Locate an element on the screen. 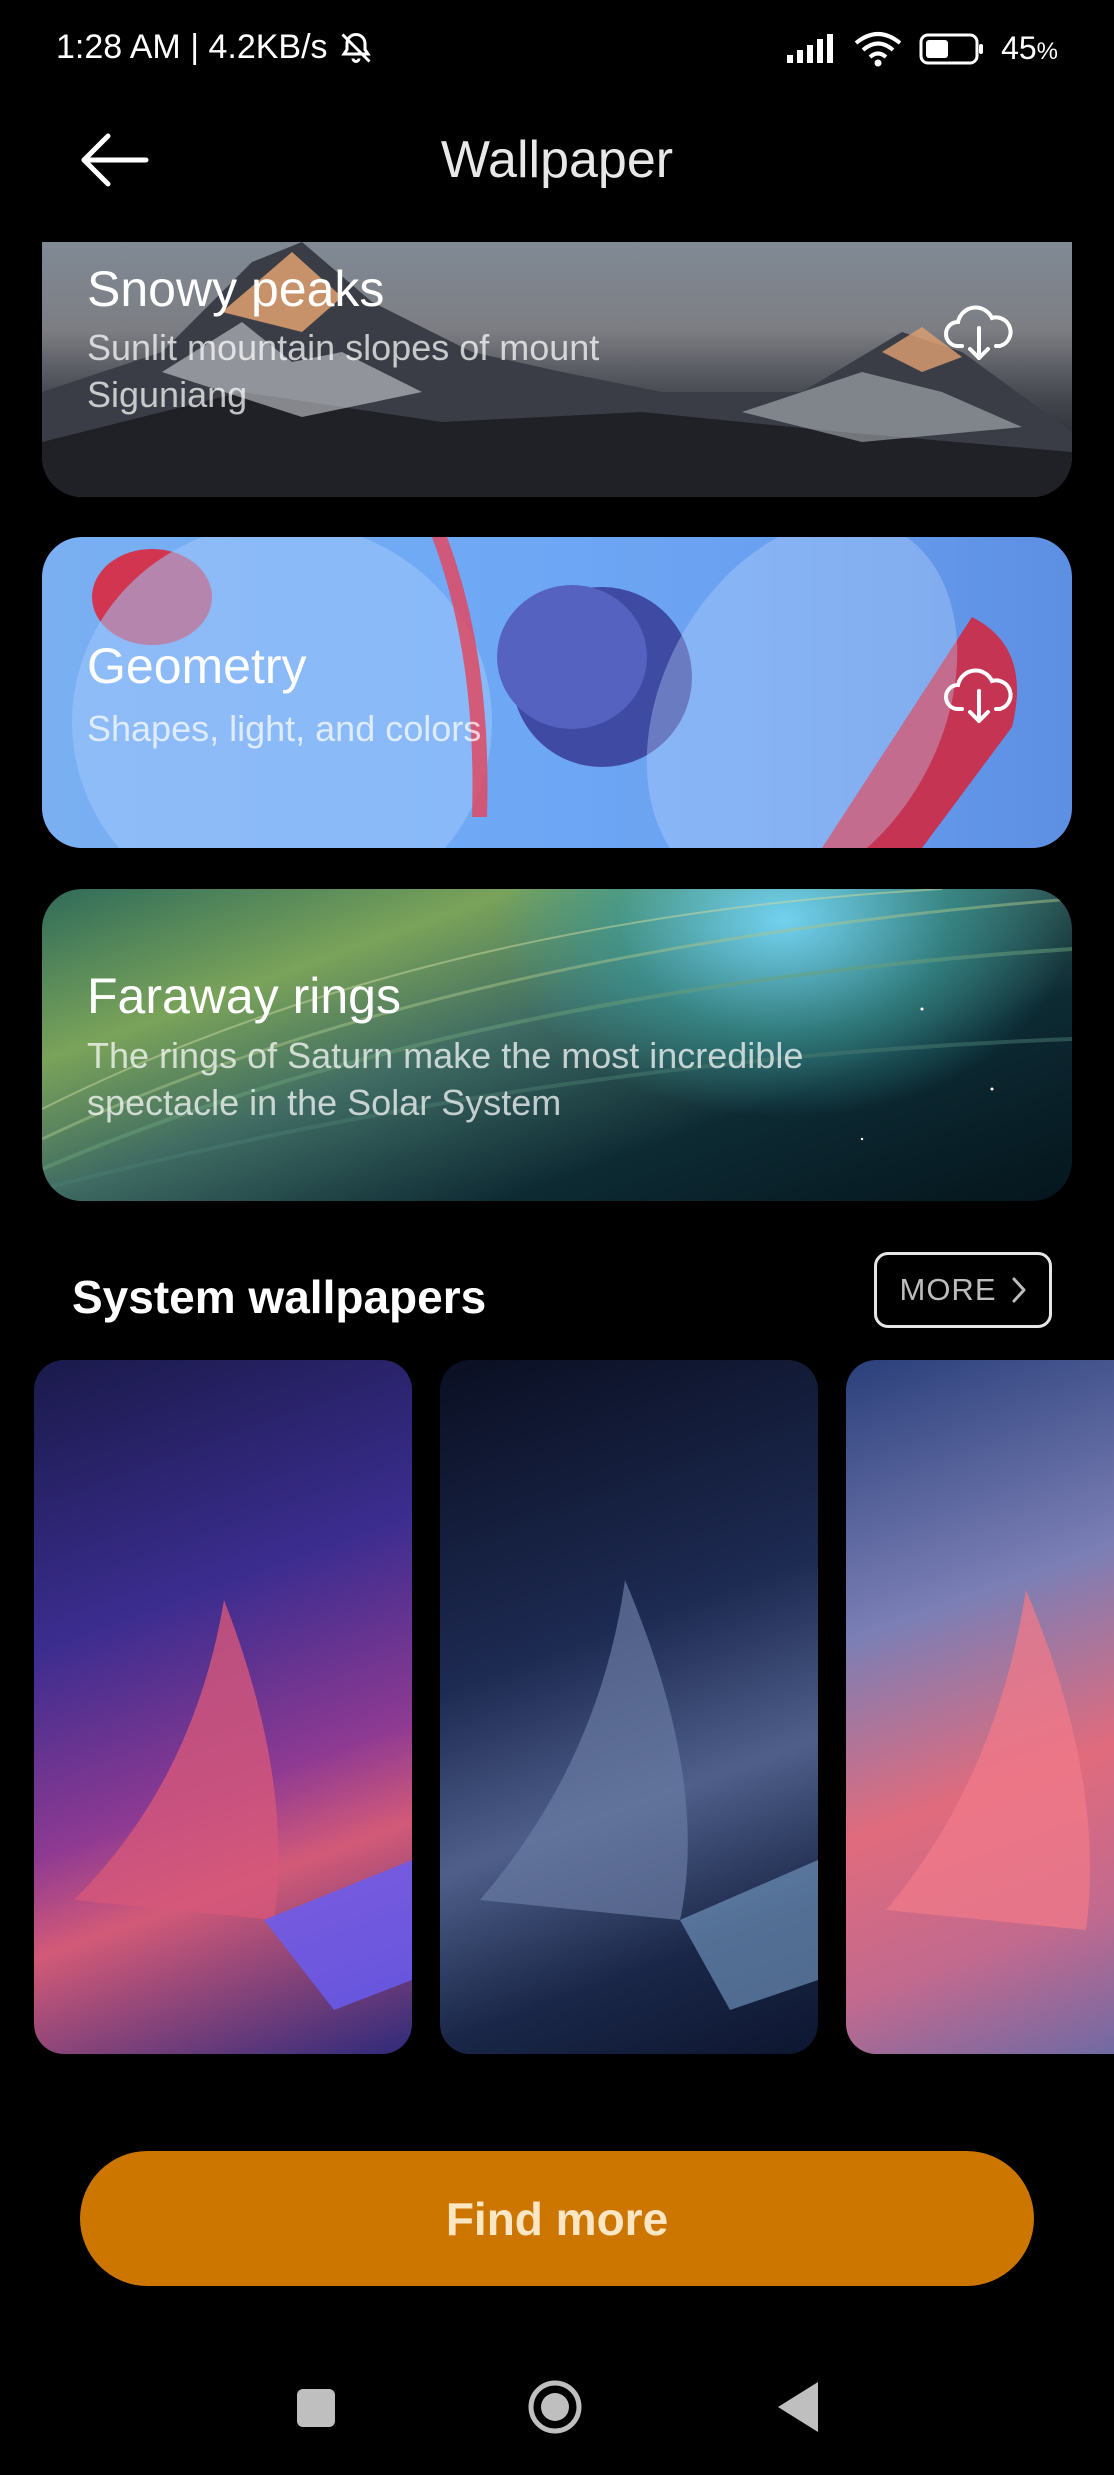 This screenshot has height=2475, width=1114. card-title: Snowy peaks is located at coordinates (236, 289).